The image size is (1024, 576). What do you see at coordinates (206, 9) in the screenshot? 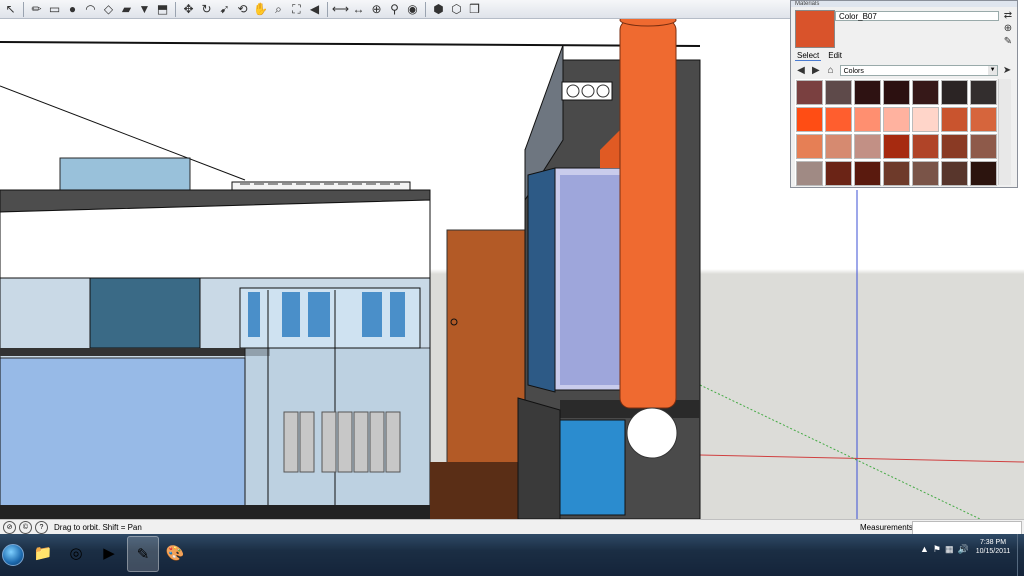
I see `rotate-icon: ↻` at bounding box center [206, 9].